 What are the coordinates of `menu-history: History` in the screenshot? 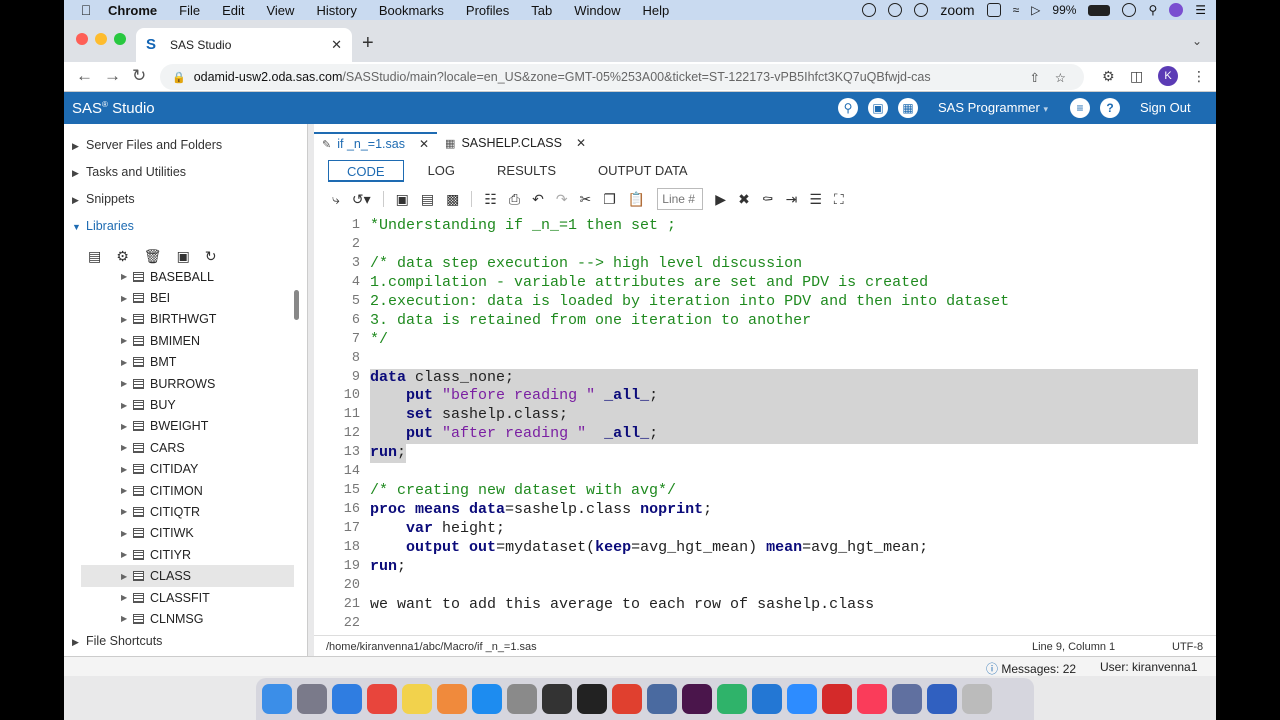 It's located at (336, 10).